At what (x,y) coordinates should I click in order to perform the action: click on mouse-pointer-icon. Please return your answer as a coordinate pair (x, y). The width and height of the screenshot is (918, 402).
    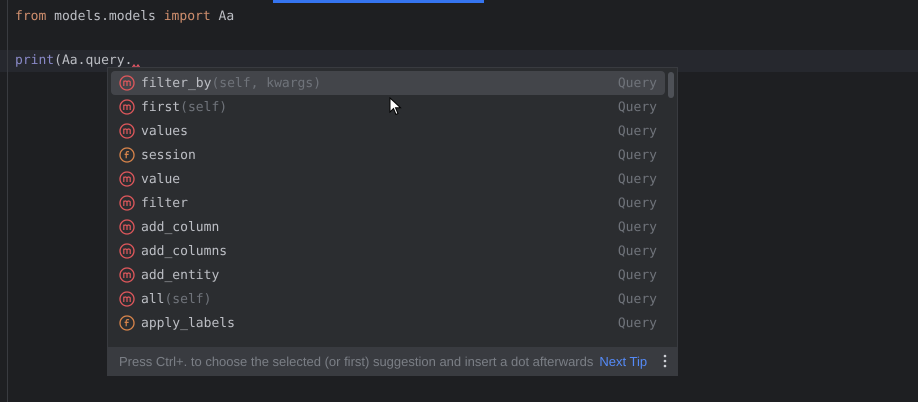
    Looking at the image, I should click on (395, 106).